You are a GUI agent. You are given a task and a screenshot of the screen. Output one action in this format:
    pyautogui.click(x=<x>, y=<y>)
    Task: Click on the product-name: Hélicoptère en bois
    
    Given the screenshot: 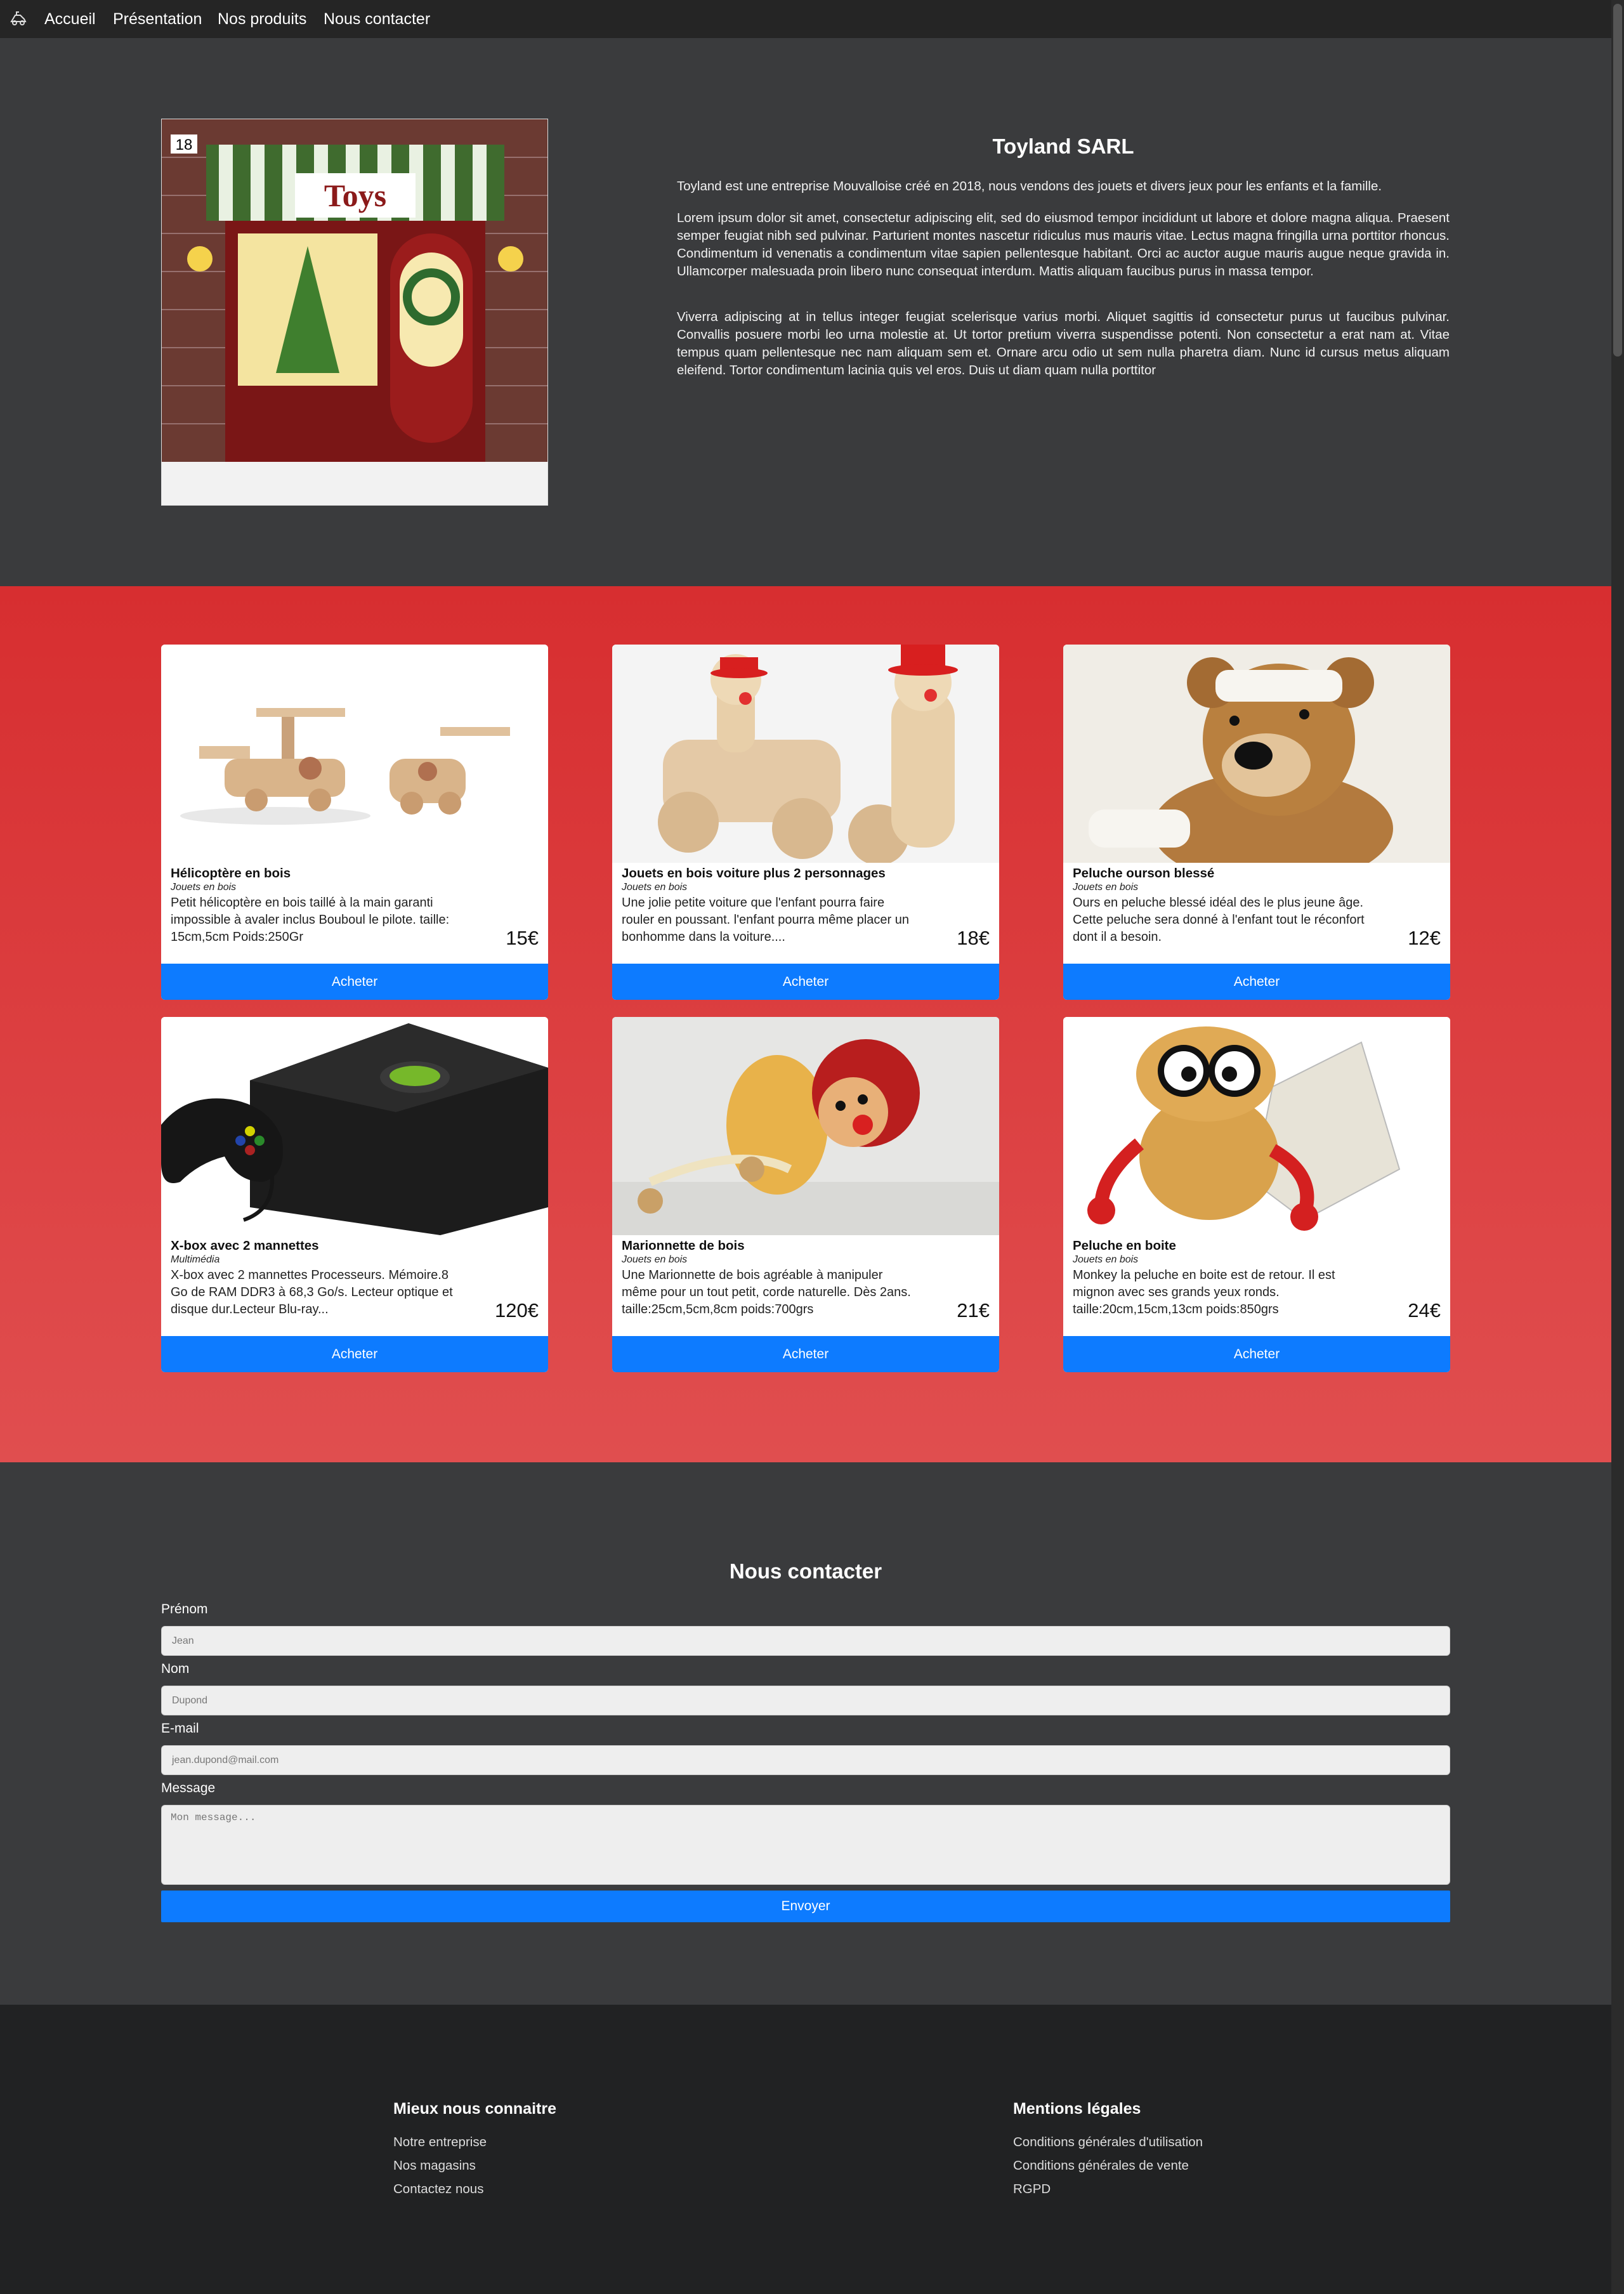 What is the action you would take?
    pyautogui.click(x=231, y=873)
    